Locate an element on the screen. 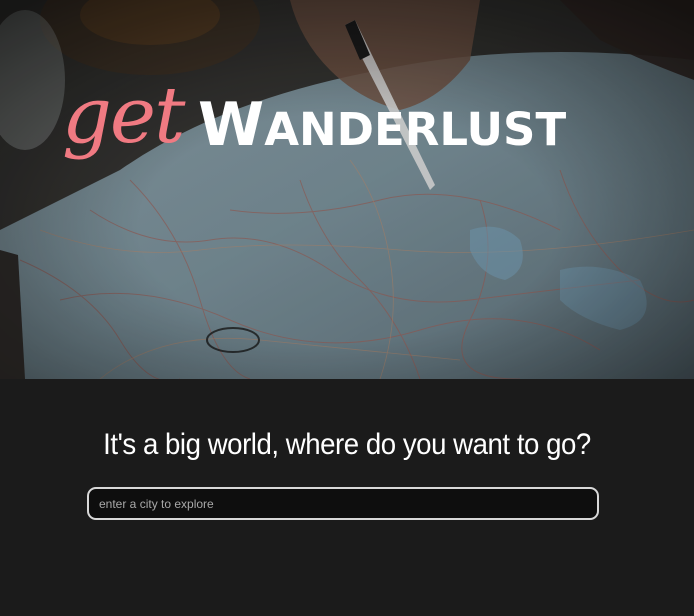 This screenshot has width=694, height=616. logo-initial: W is located at coordinates (231, 125).